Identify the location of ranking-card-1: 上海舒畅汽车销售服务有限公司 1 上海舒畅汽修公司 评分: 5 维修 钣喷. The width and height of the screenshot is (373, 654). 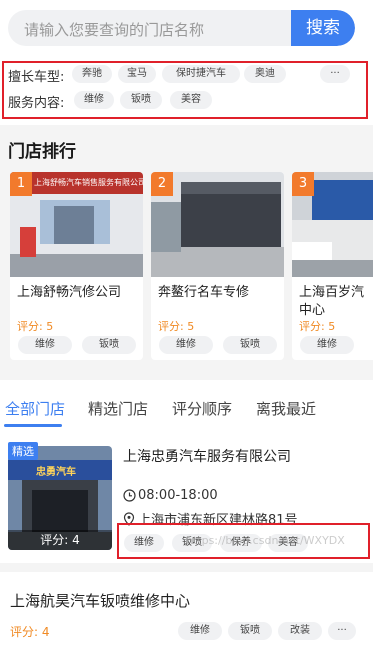
(76, 266).